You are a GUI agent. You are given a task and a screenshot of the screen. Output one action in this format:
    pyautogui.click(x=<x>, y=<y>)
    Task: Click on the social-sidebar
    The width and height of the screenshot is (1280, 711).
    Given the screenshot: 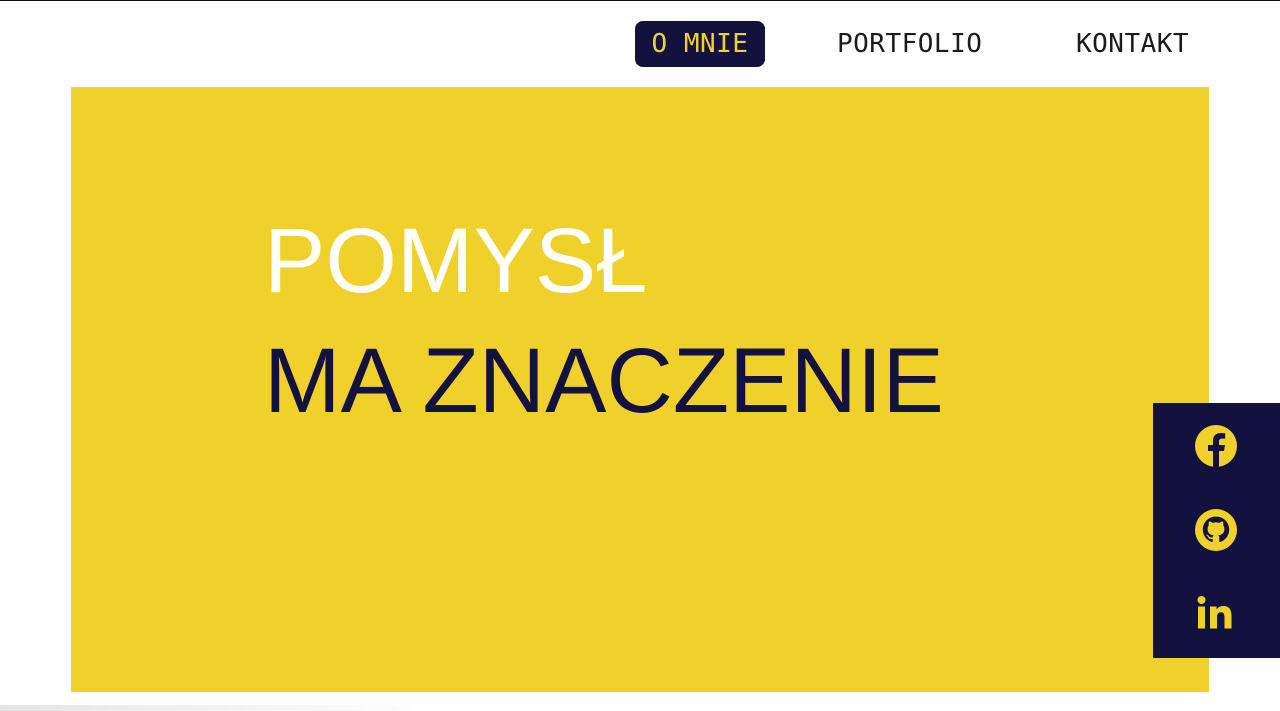 What is the action you would take?
    pyautogui.click(x=1216, y=530)
    